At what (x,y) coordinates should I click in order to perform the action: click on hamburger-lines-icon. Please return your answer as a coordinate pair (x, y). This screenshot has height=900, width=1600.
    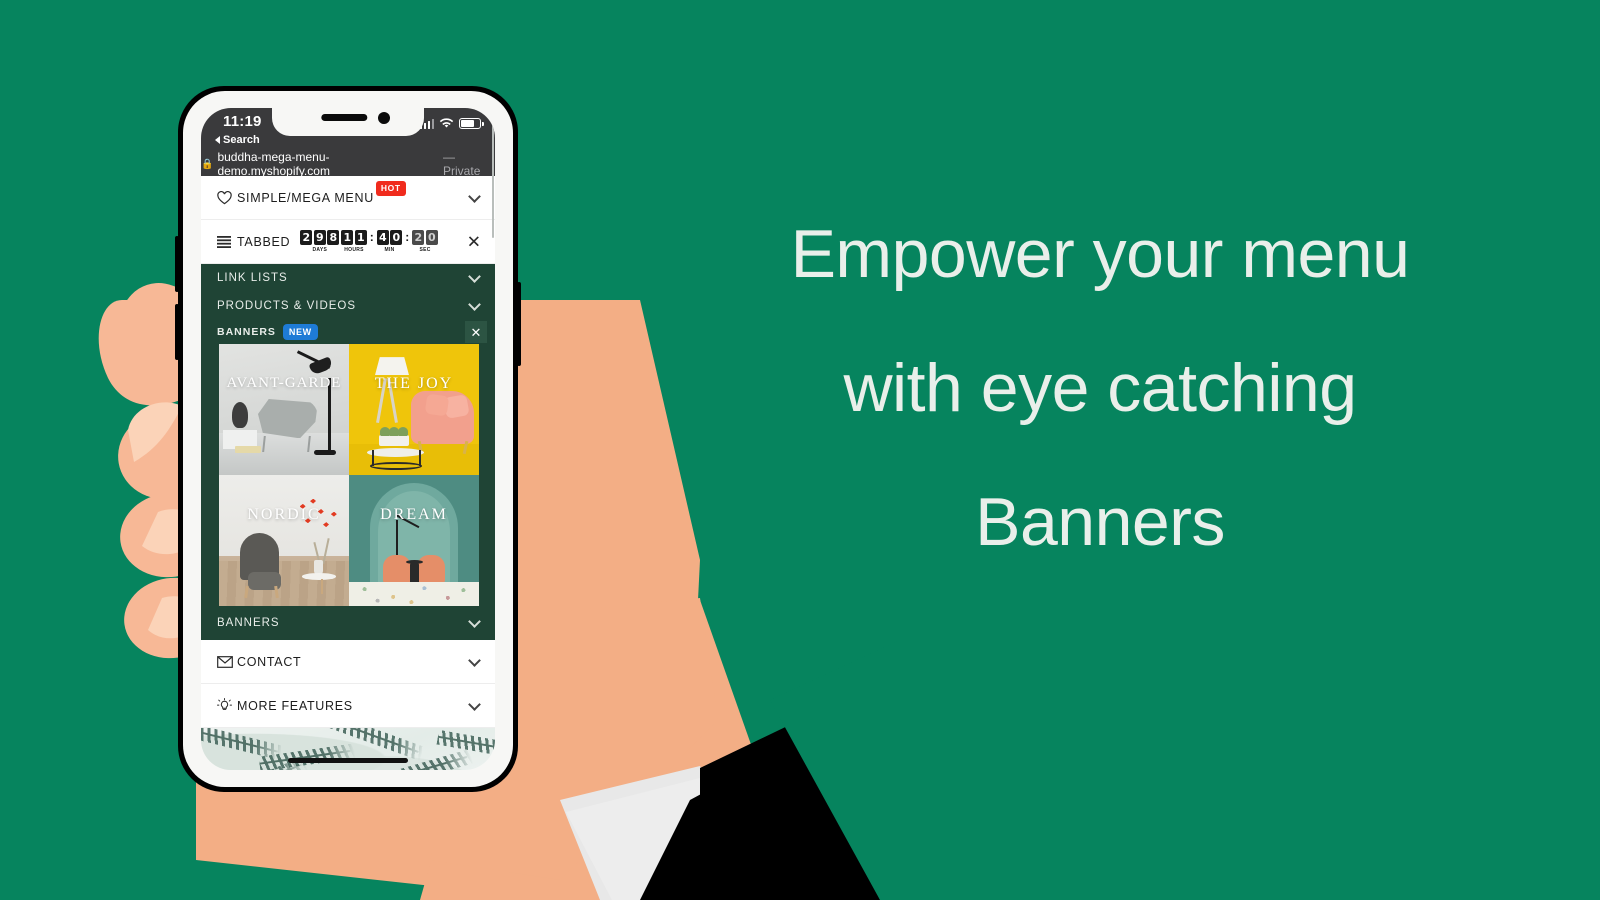
    Looking at the image, I should click on (227, 241).